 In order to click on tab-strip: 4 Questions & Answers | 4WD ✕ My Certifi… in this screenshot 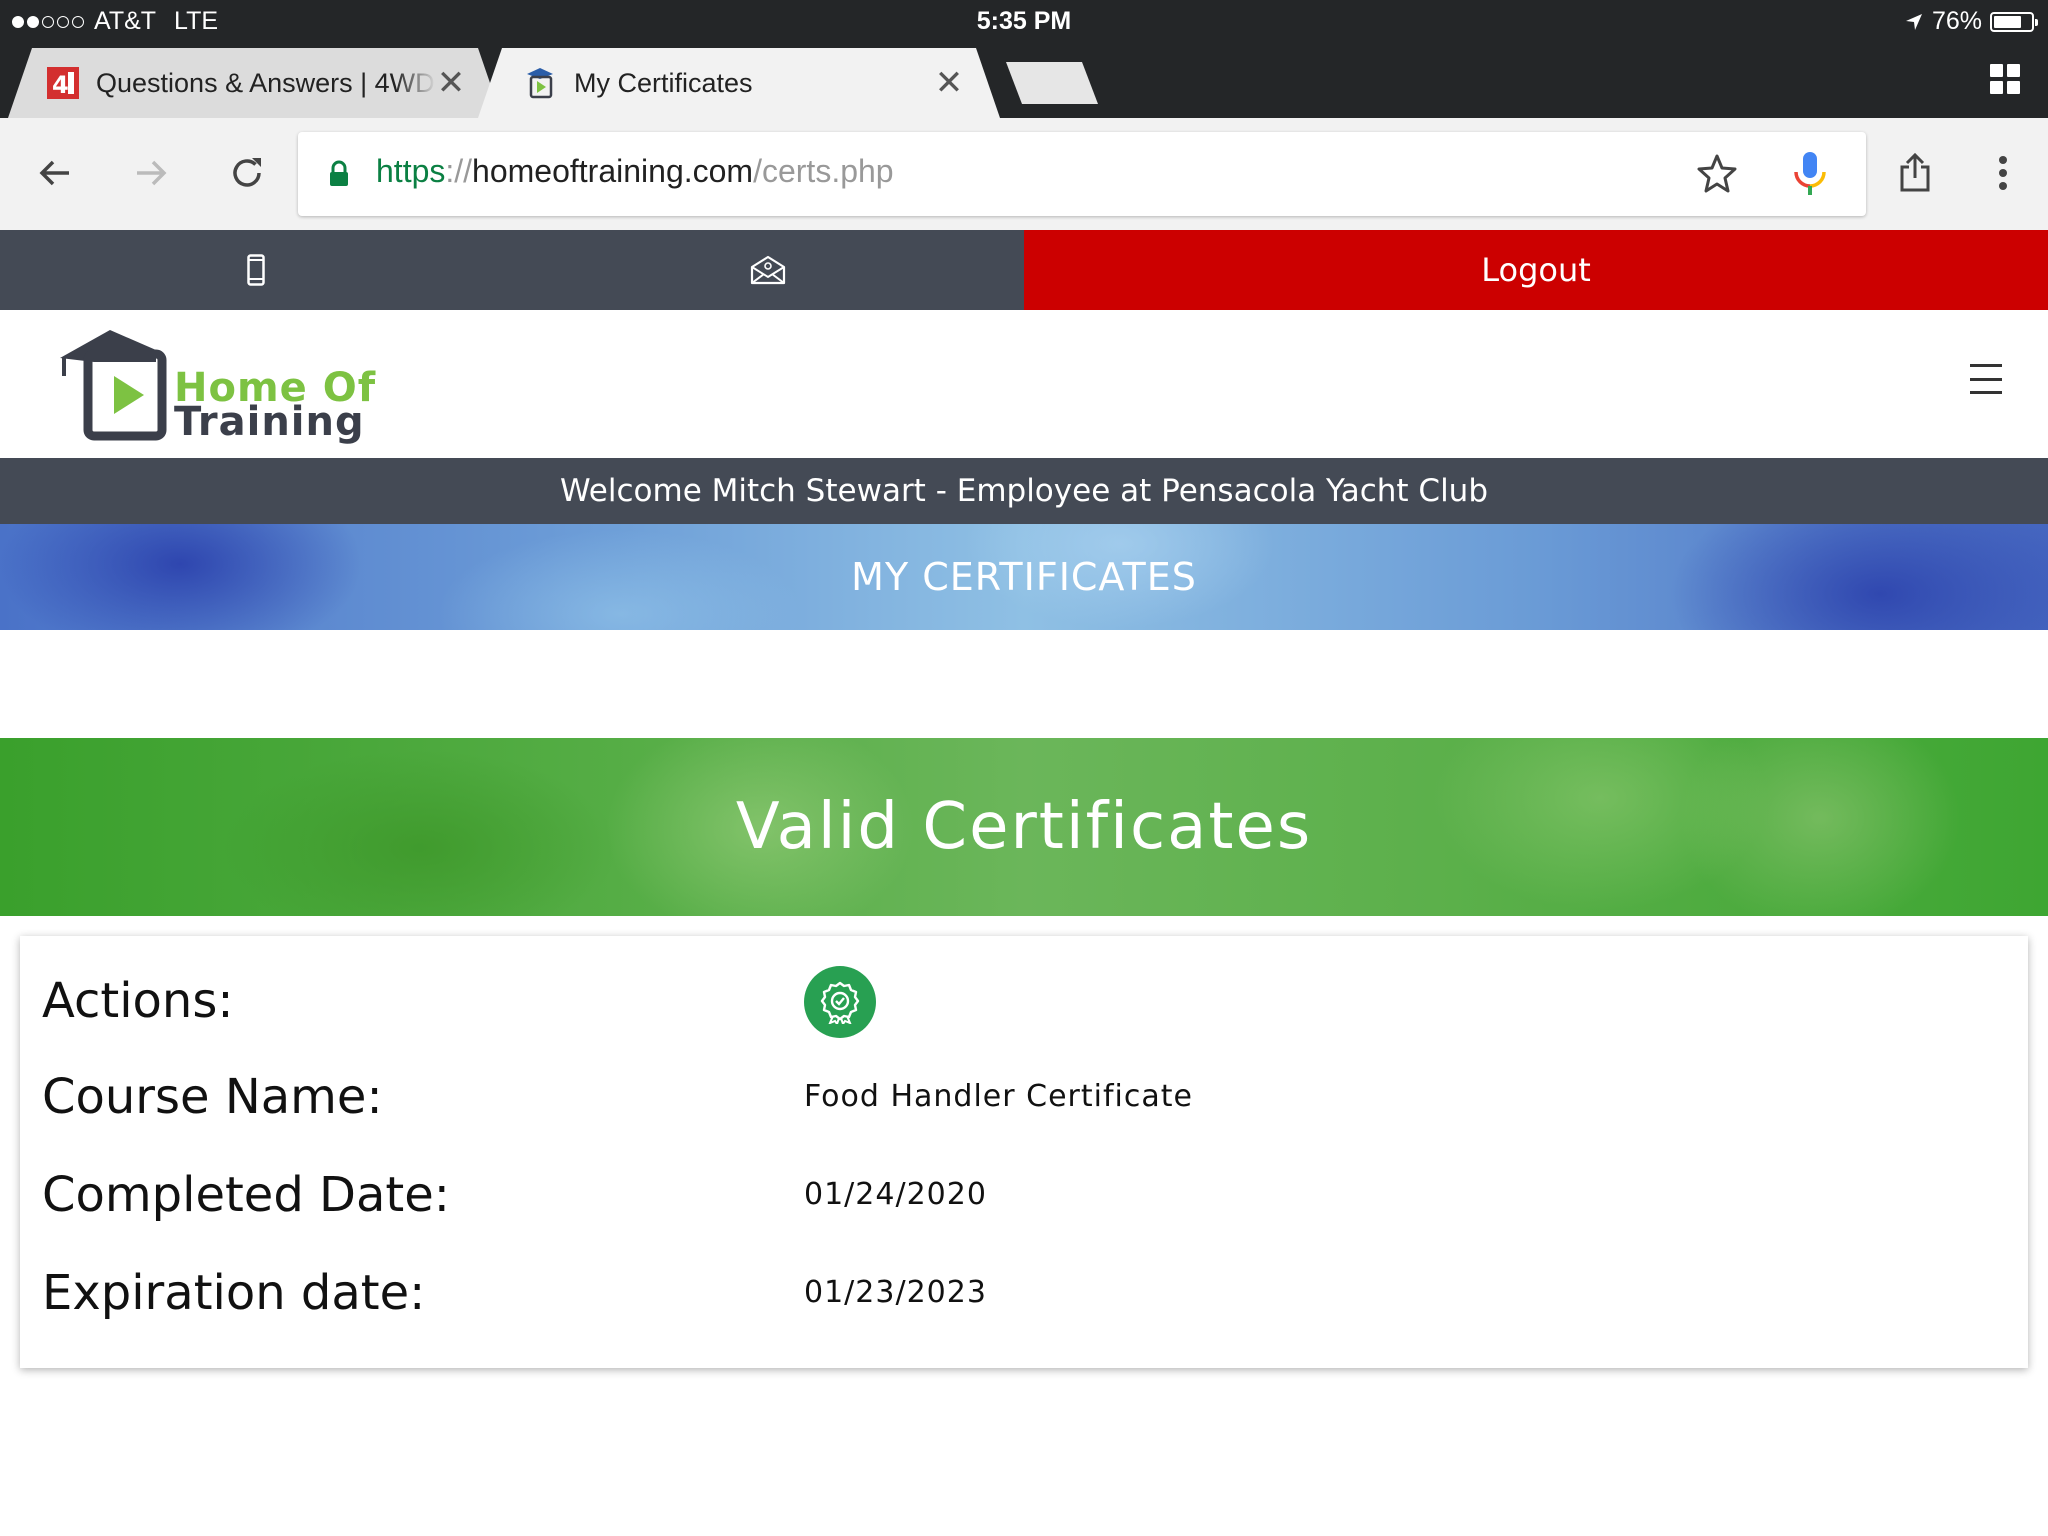, I will do `click(1024, 80)`.